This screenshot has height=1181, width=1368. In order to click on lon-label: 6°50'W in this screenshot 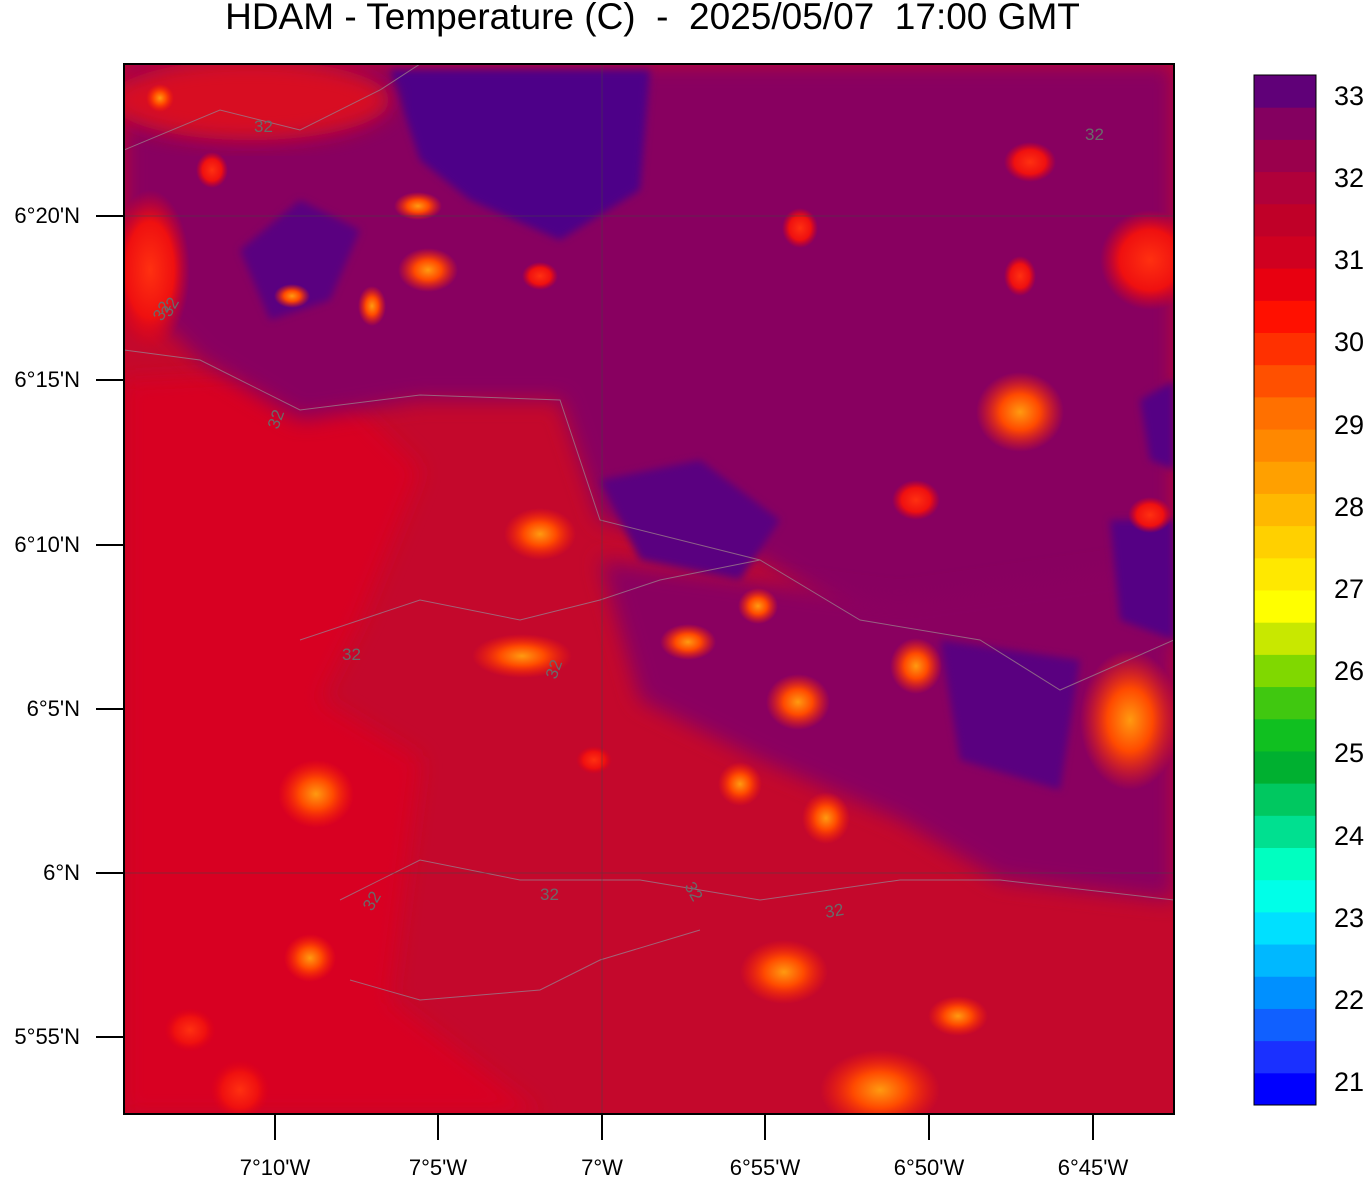, I will do `click(929, 1167)`.